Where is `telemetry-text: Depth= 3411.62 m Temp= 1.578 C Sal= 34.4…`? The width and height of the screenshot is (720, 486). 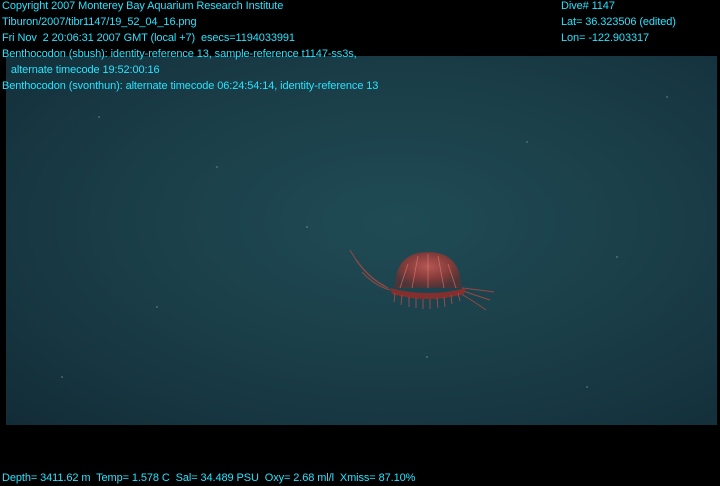
telemetry-text: Depth= 3411.62 m Temp= 1.578 C Sal= 34.4… is located at coordinates (209, 478).